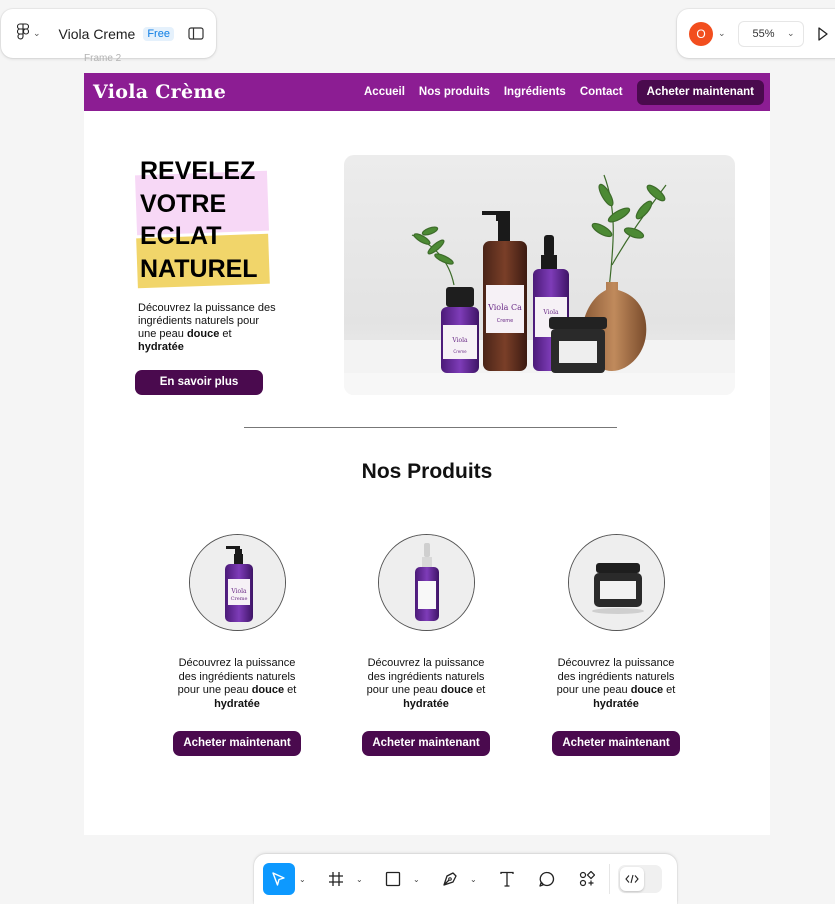  What do you see at coordinates (535, 92) in the screenshot?
I see `nav-link-ingredients: Ingrédients` at bounding box center [535, 92].